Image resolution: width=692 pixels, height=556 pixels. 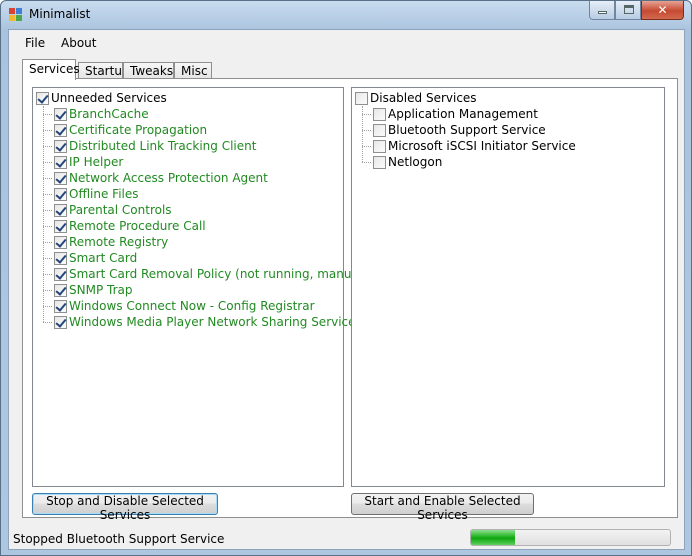 I want to click on minimize-button, so click(x=602, y=10).